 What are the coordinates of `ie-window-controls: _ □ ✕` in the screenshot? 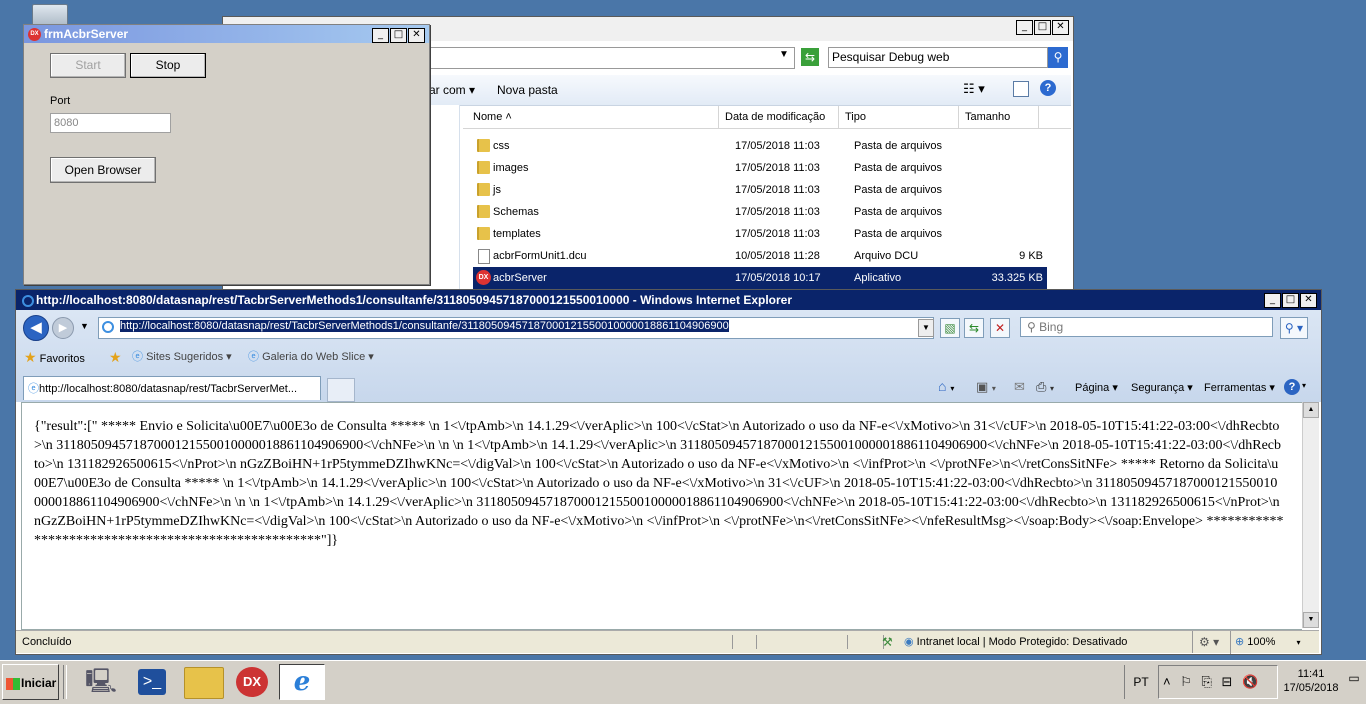 It's located at (1290, 300).